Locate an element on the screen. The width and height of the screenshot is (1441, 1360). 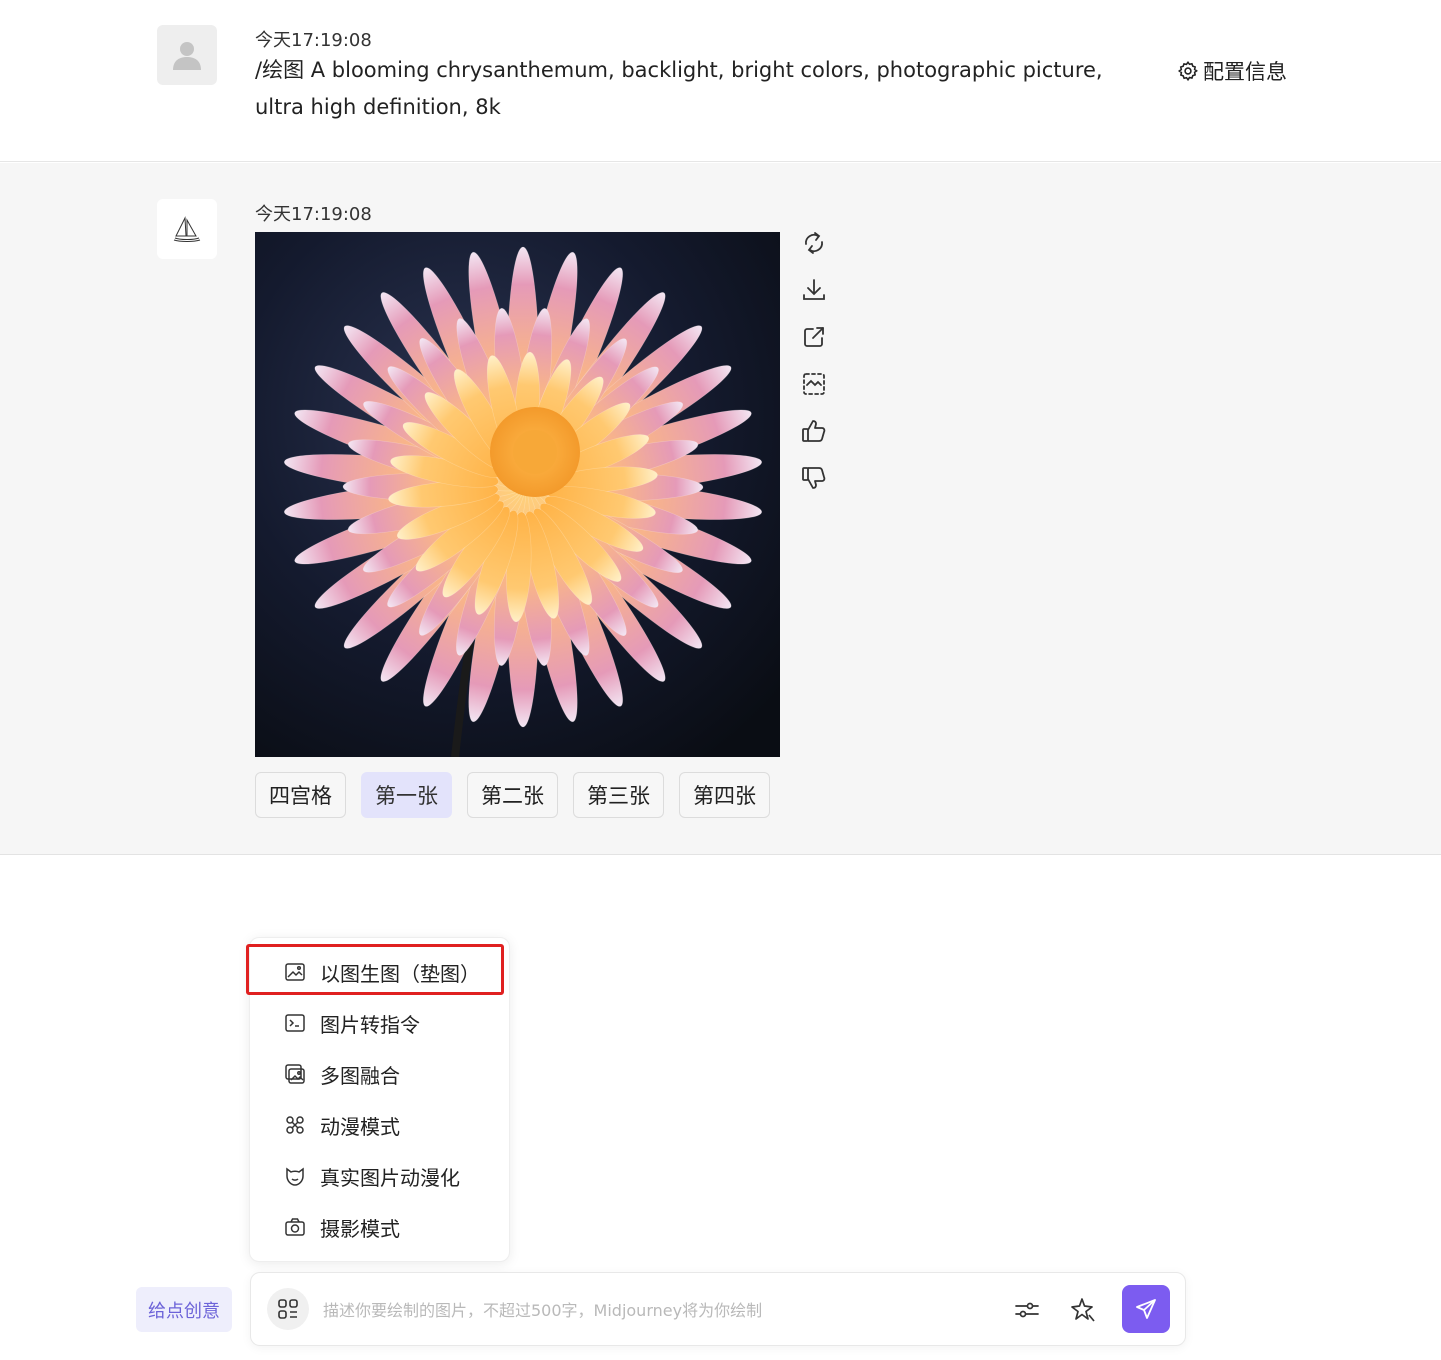
sailboat-logo-icon is located at coordinates (187, 229).